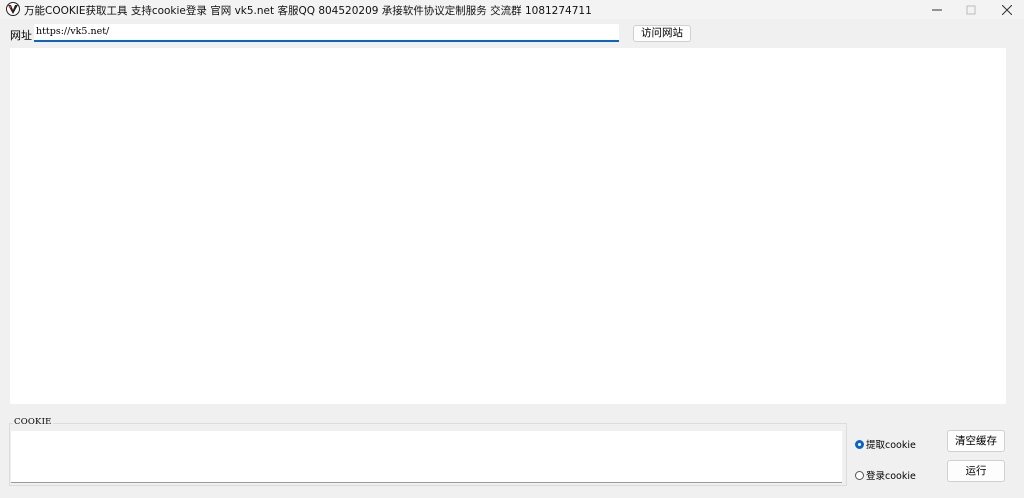  Describe the element at coordinates (859, 475) in the screenshot. I see `radio-unselected-icon` at that location.